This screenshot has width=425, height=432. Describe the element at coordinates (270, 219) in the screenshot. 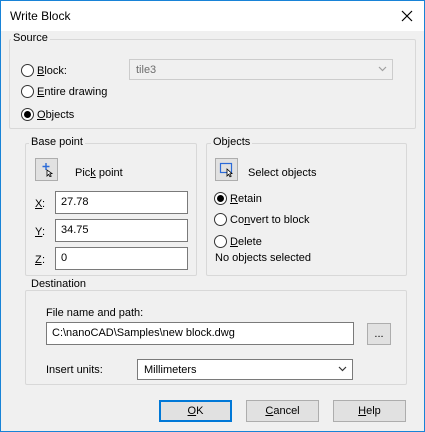

I see `radio-convert-label: Convert to block` at that location.